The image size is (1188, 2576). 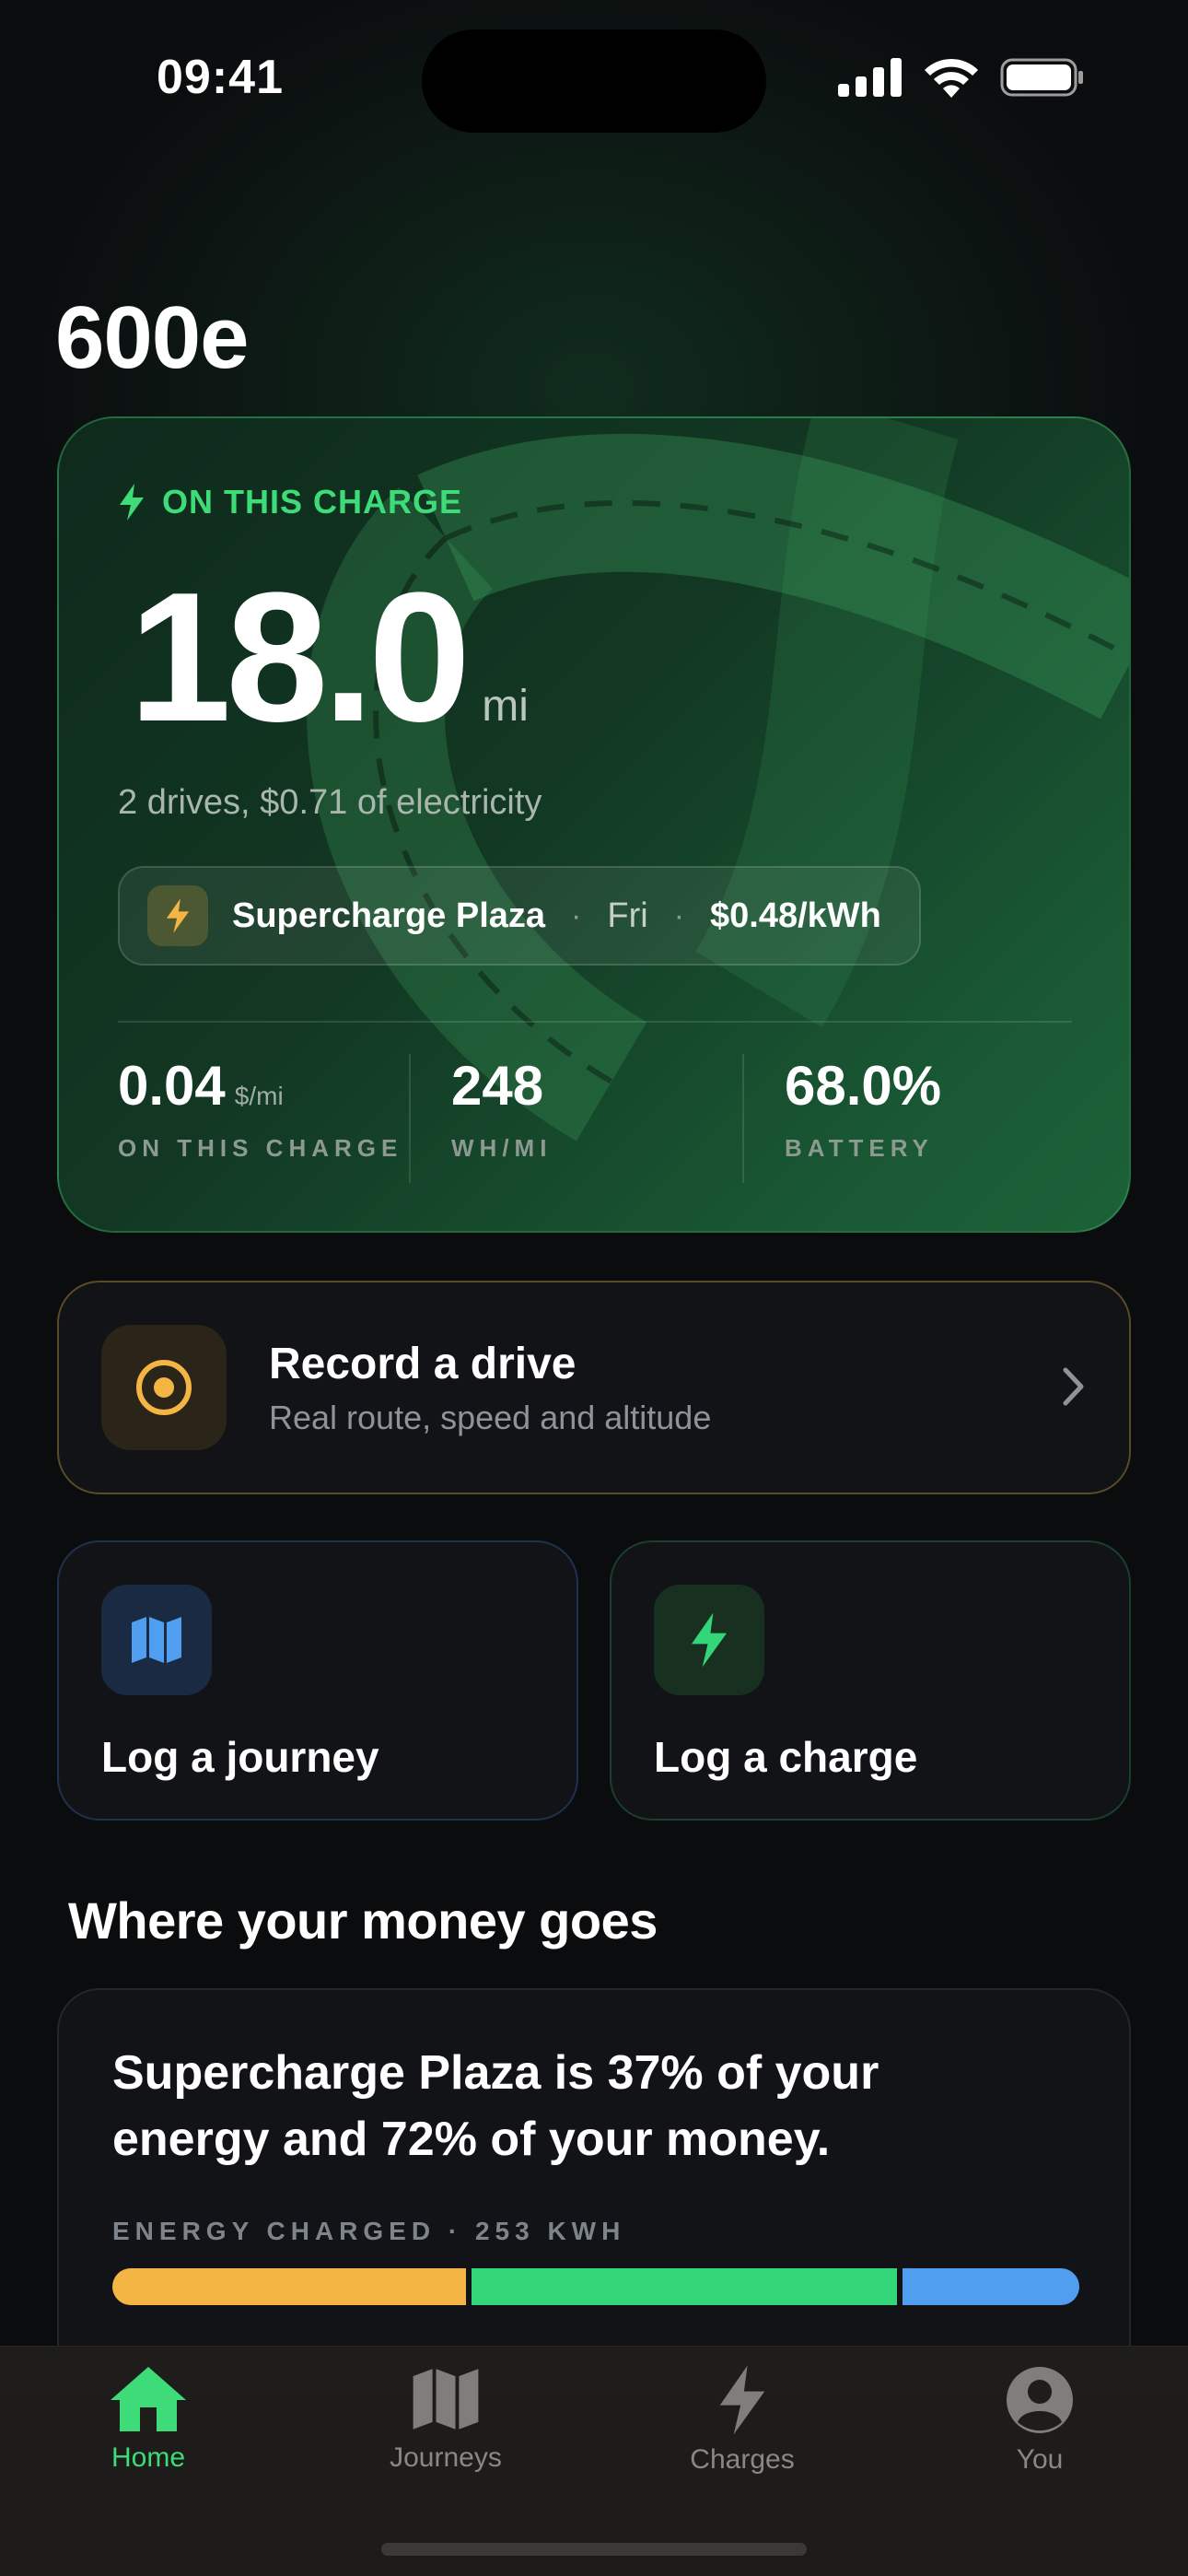 I want to click on status-bar: 09:41, so click(x=594, y=69).